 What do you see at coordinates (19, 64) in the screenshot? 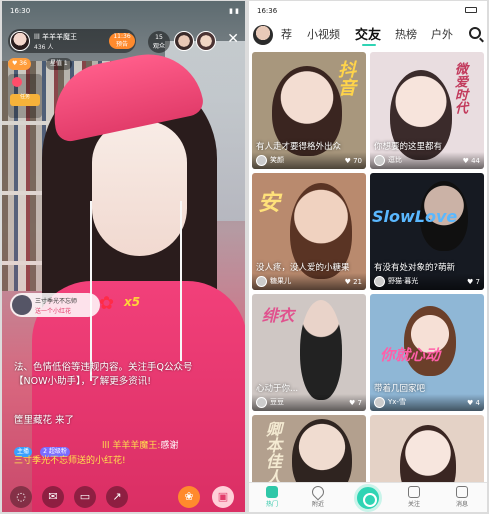
I see `coin-badge: ♥ 36` at bounding box center [19, 64].